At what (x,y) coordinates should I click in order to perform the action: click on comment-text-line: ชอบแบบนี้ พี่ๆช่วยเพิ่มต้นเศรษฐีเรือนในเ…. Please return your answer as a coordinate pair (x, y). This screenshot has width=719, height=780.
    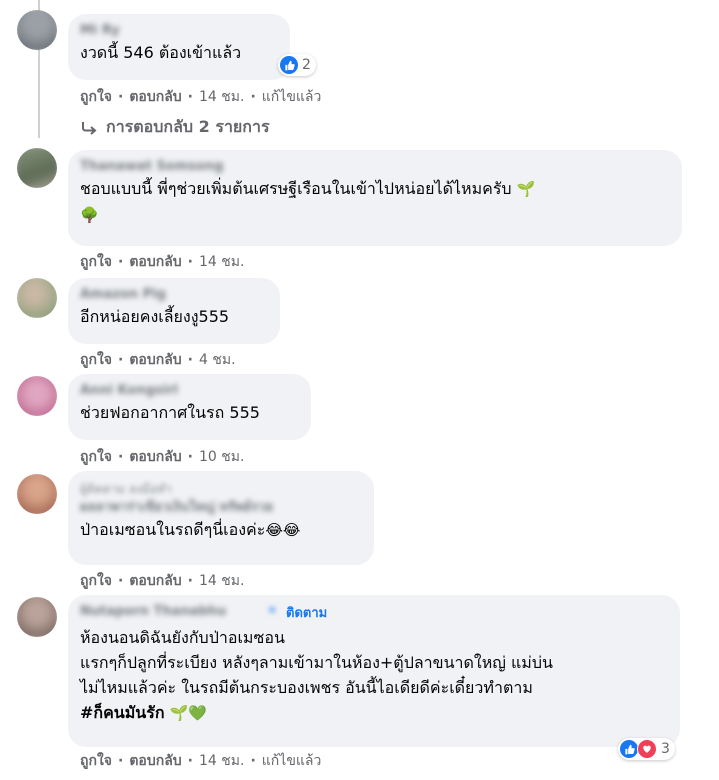
    Looking at the image, I should click on (296, 188).